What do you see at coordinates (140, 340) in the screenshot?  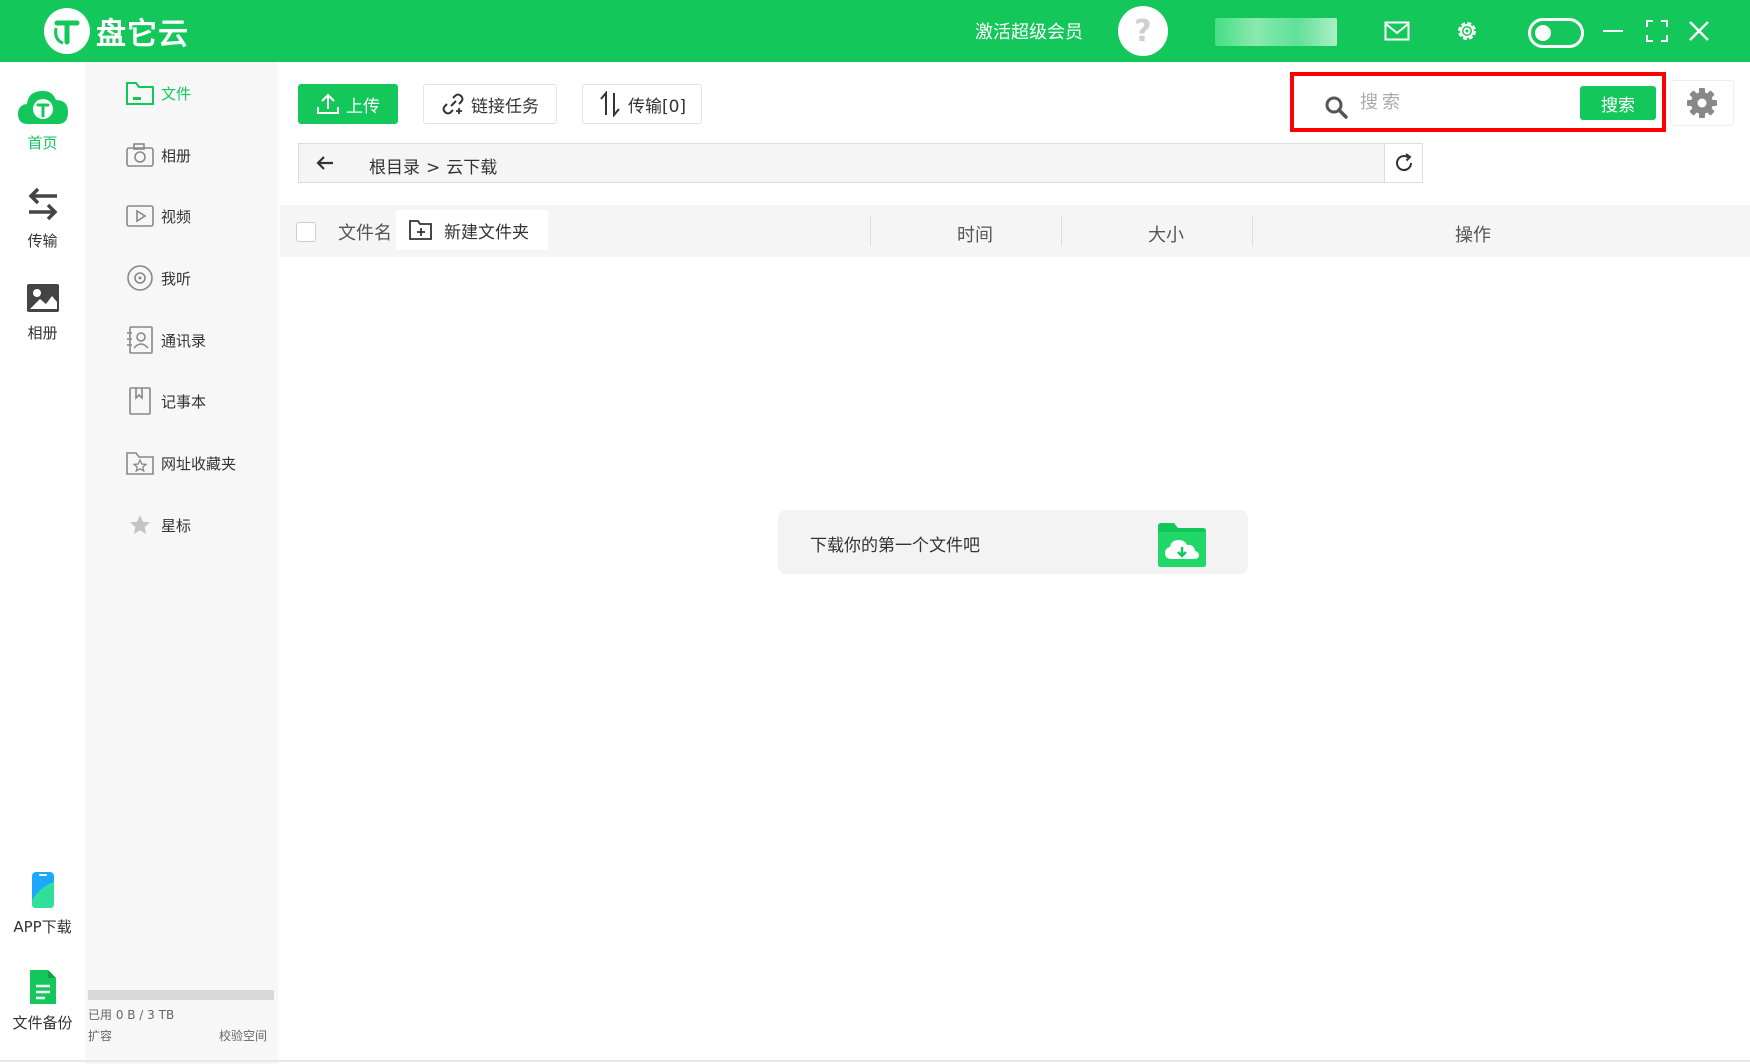 I see `contacts-icon` at bounding box center [140, 340].